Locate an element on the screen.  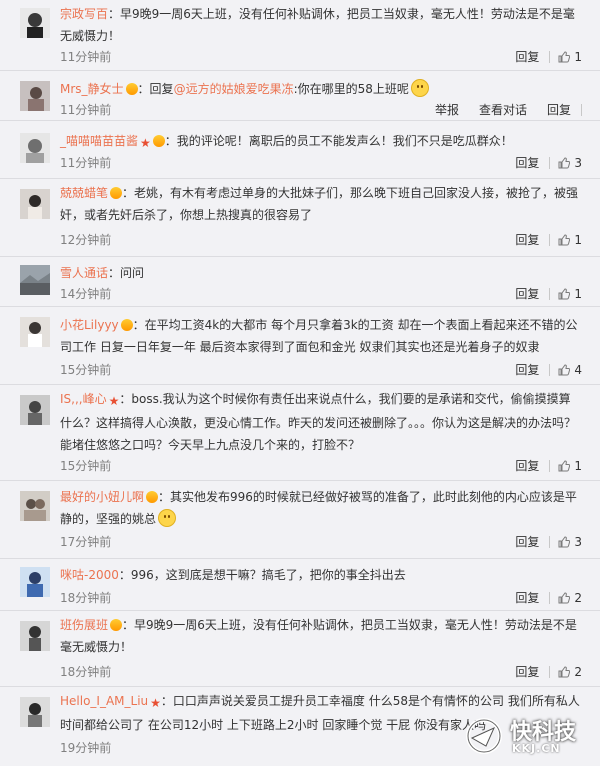
mention-link: @远方的姑娘爱吃果冻 is located at coordinates (234, 89).